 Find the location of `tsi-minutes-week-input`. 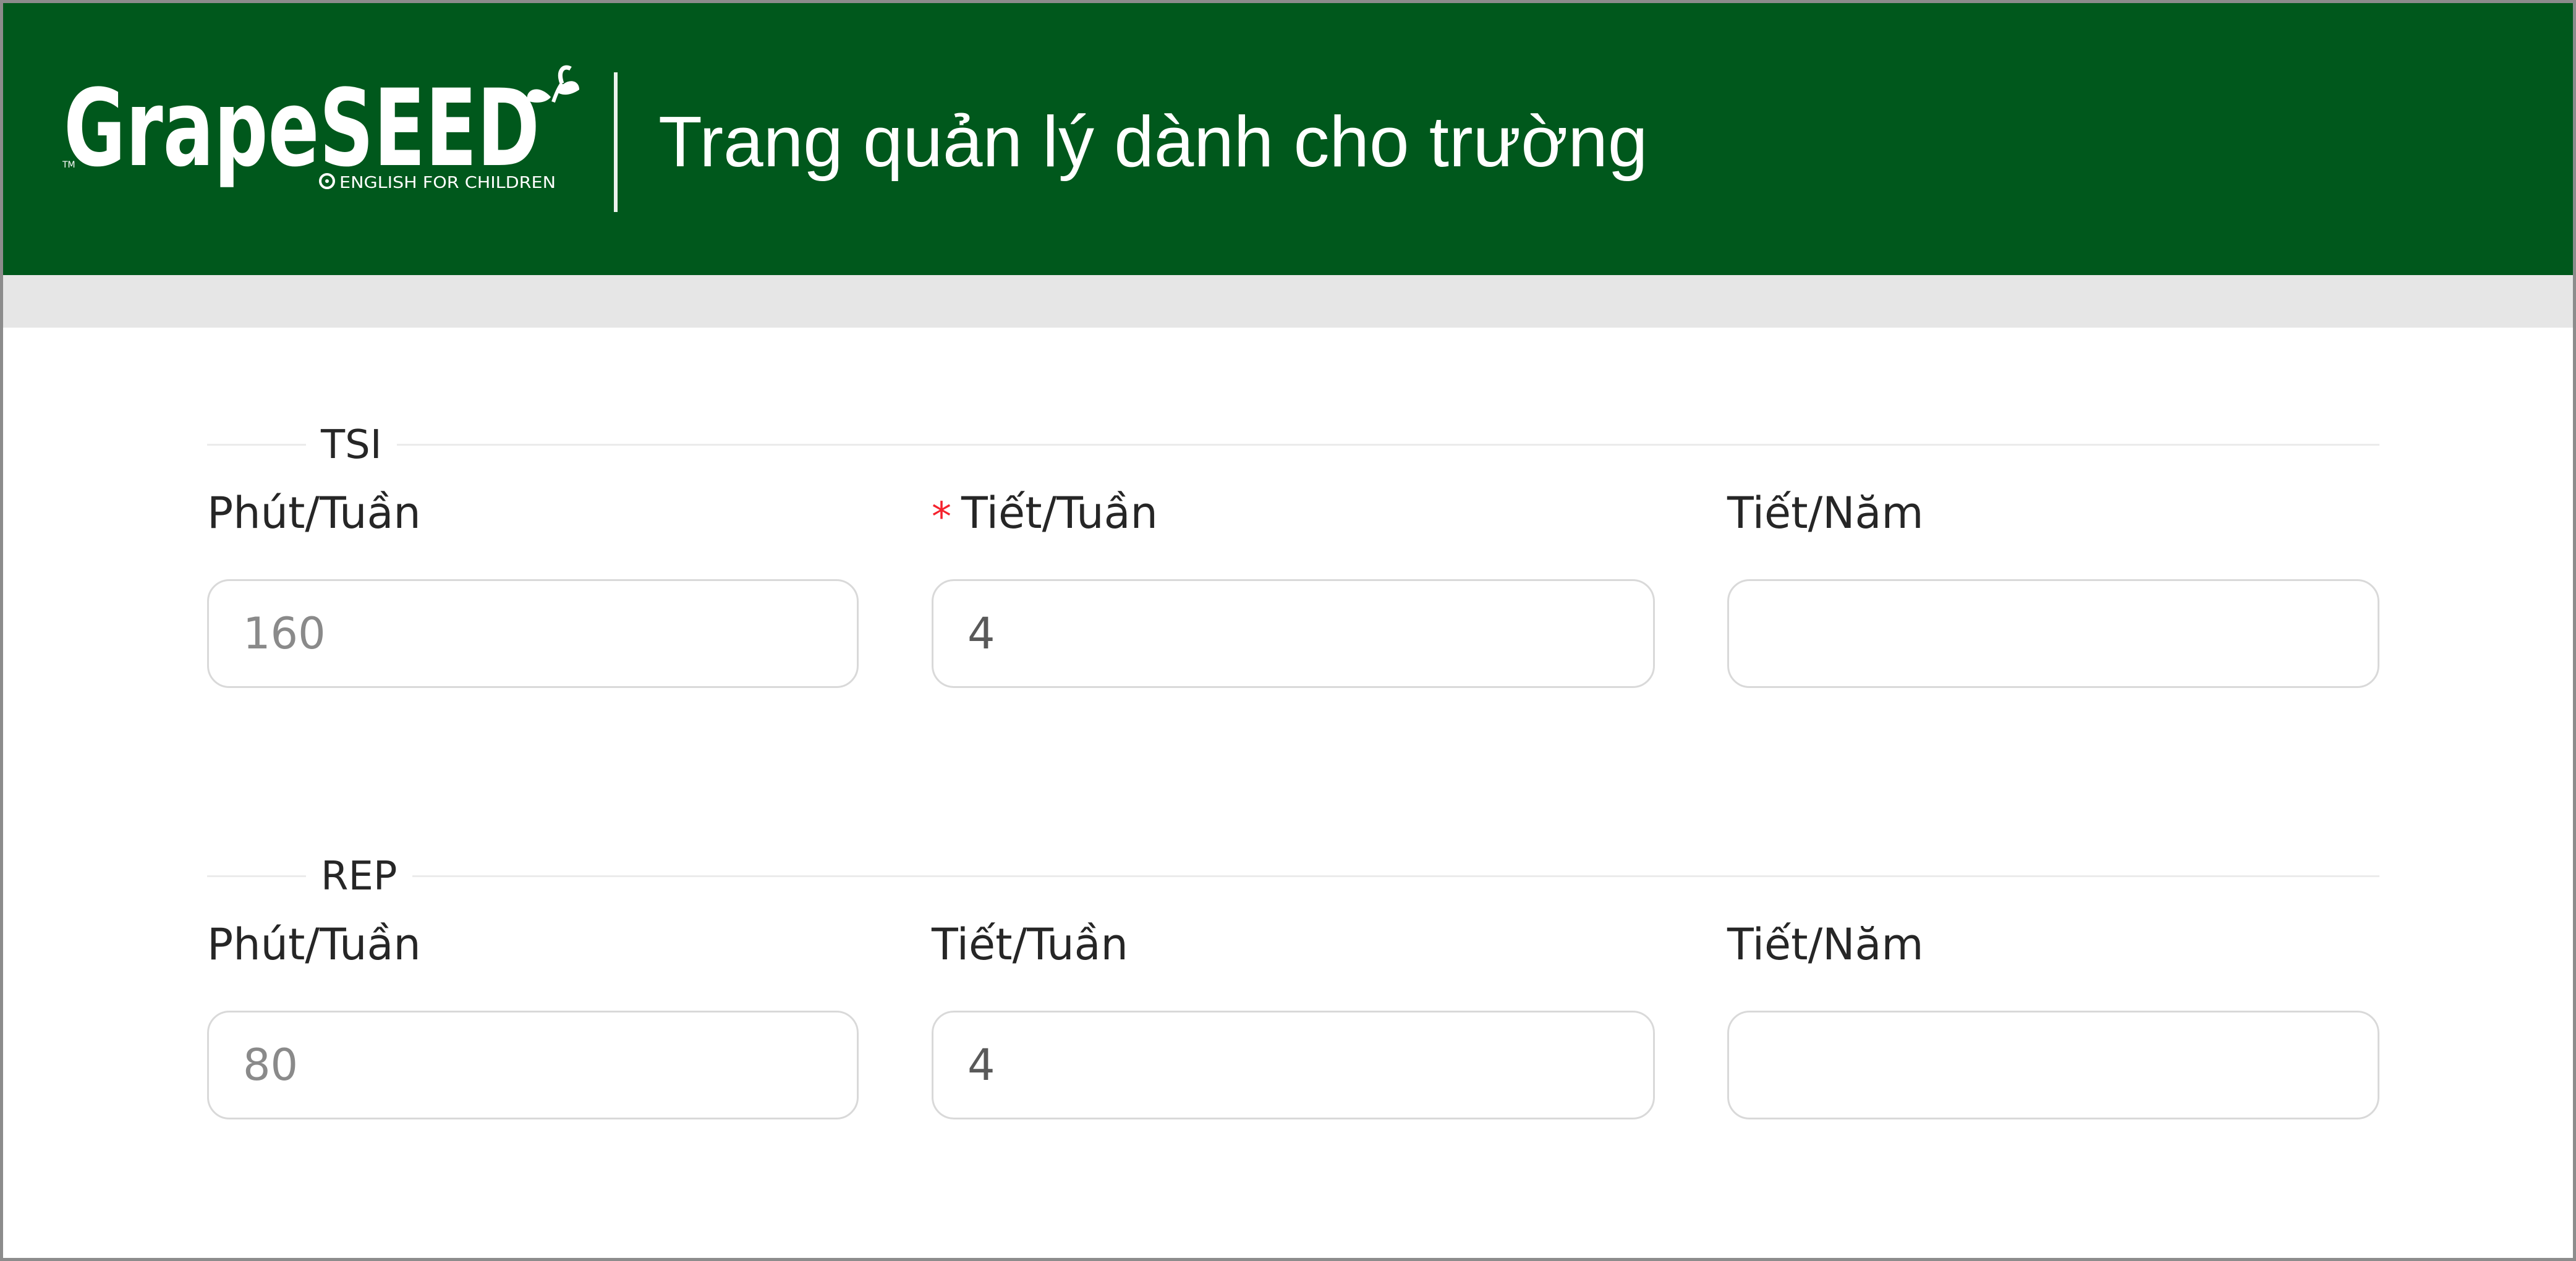

tsi-minutes-week-input is located at coordinates (533, 633).